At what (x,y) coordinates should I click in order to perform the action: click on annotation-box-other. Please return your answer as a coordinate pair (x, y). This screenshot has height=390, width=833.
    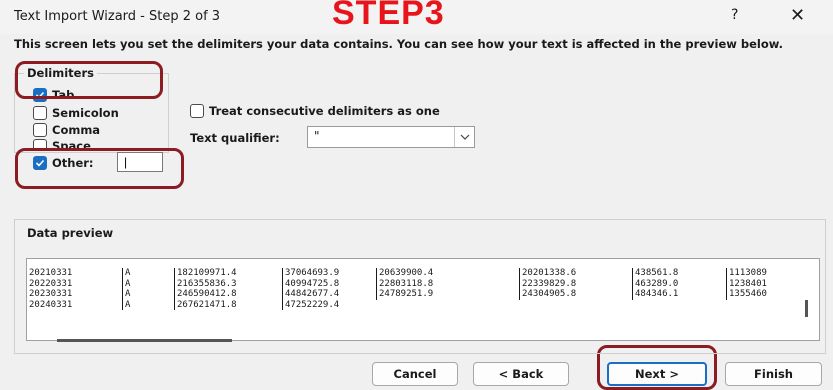
    Looking at the image, I should click on (99, 168).